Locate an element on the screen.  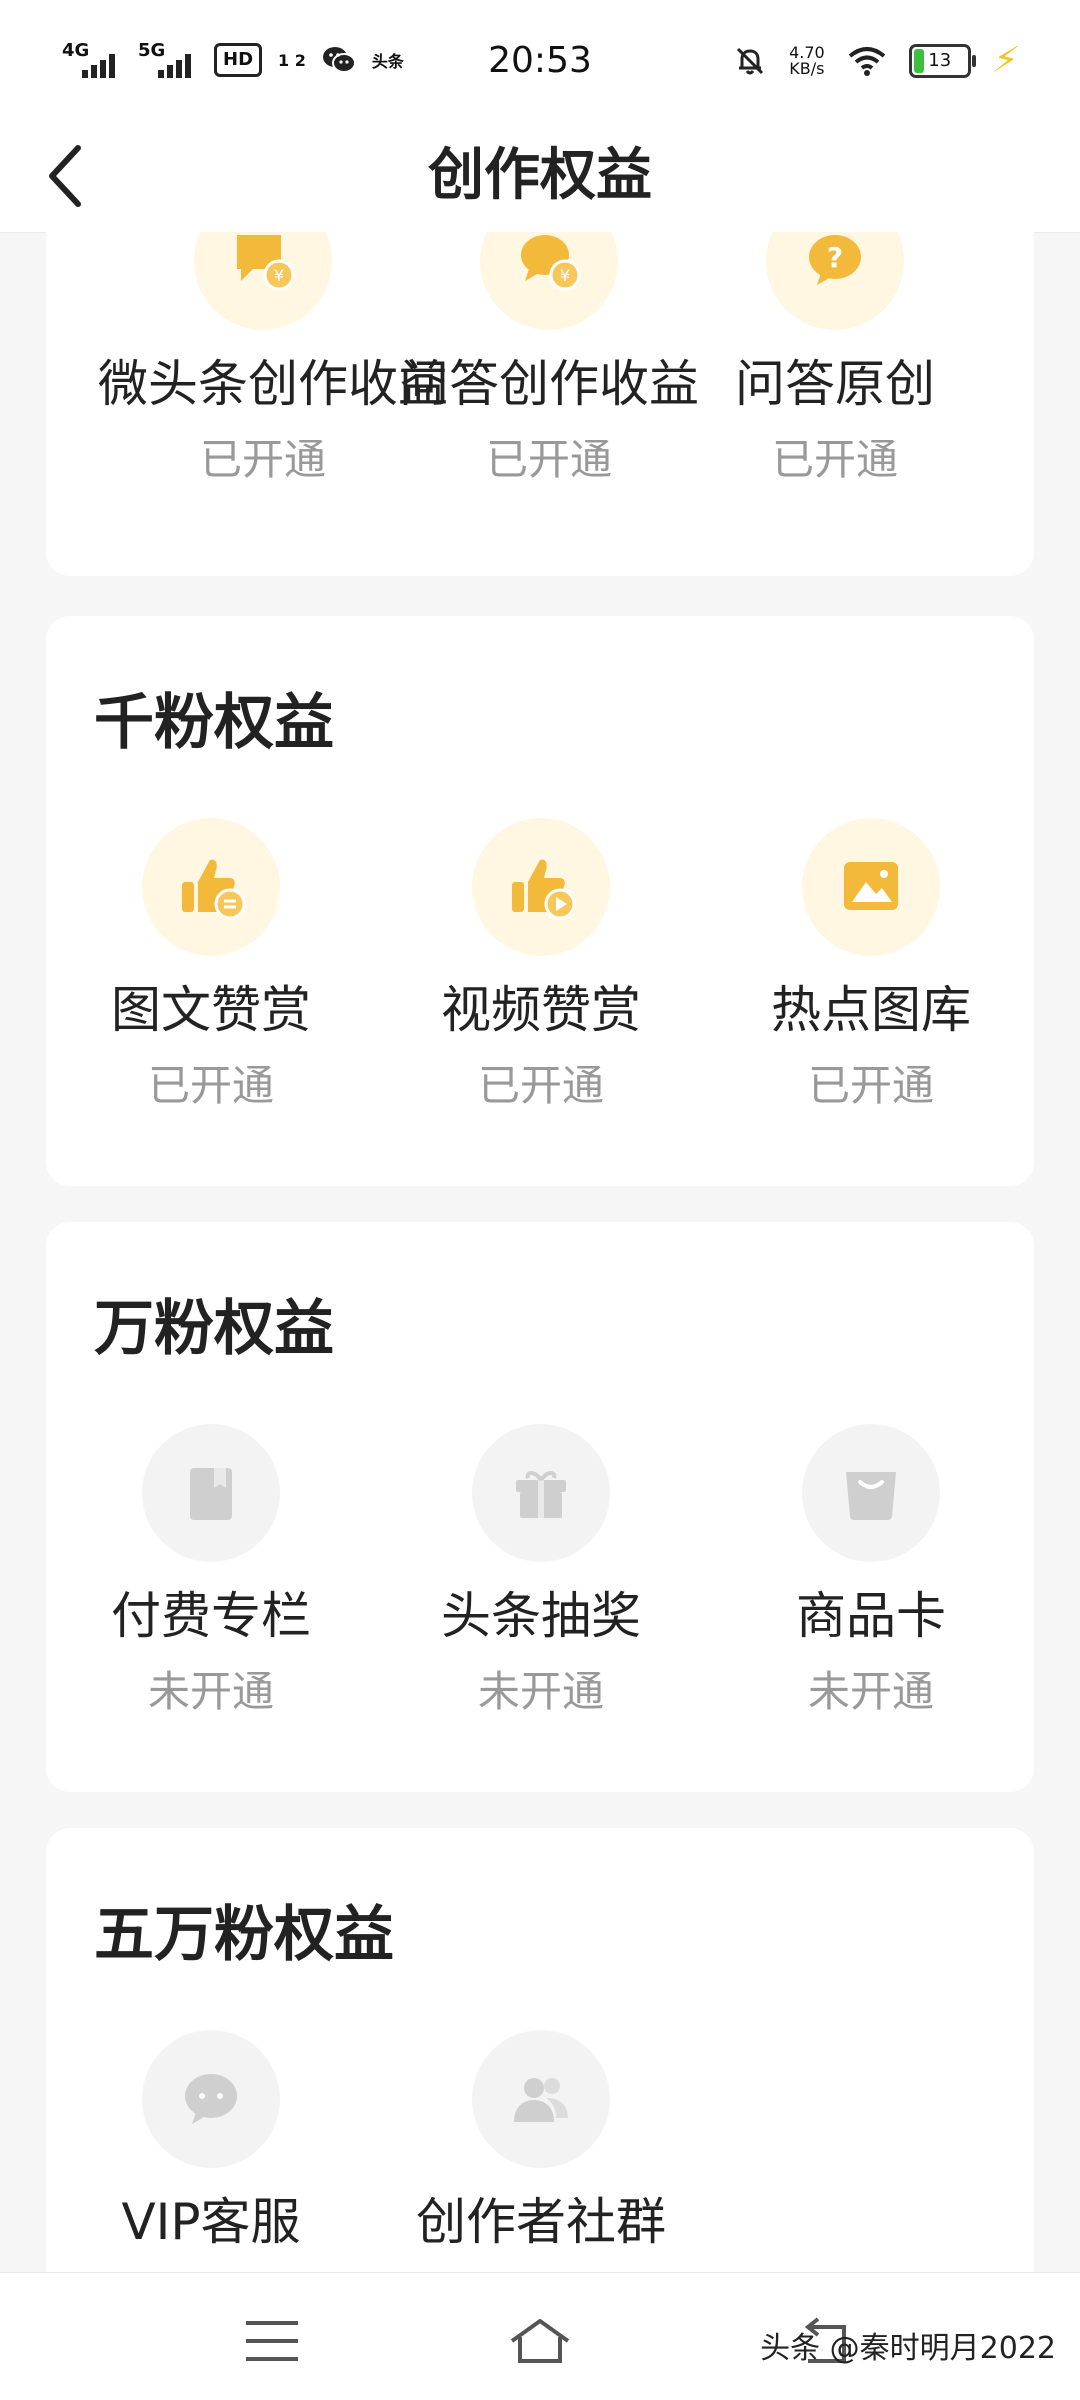
benefit-label: 头条抽奖 is located at coordinates (541, 1616).